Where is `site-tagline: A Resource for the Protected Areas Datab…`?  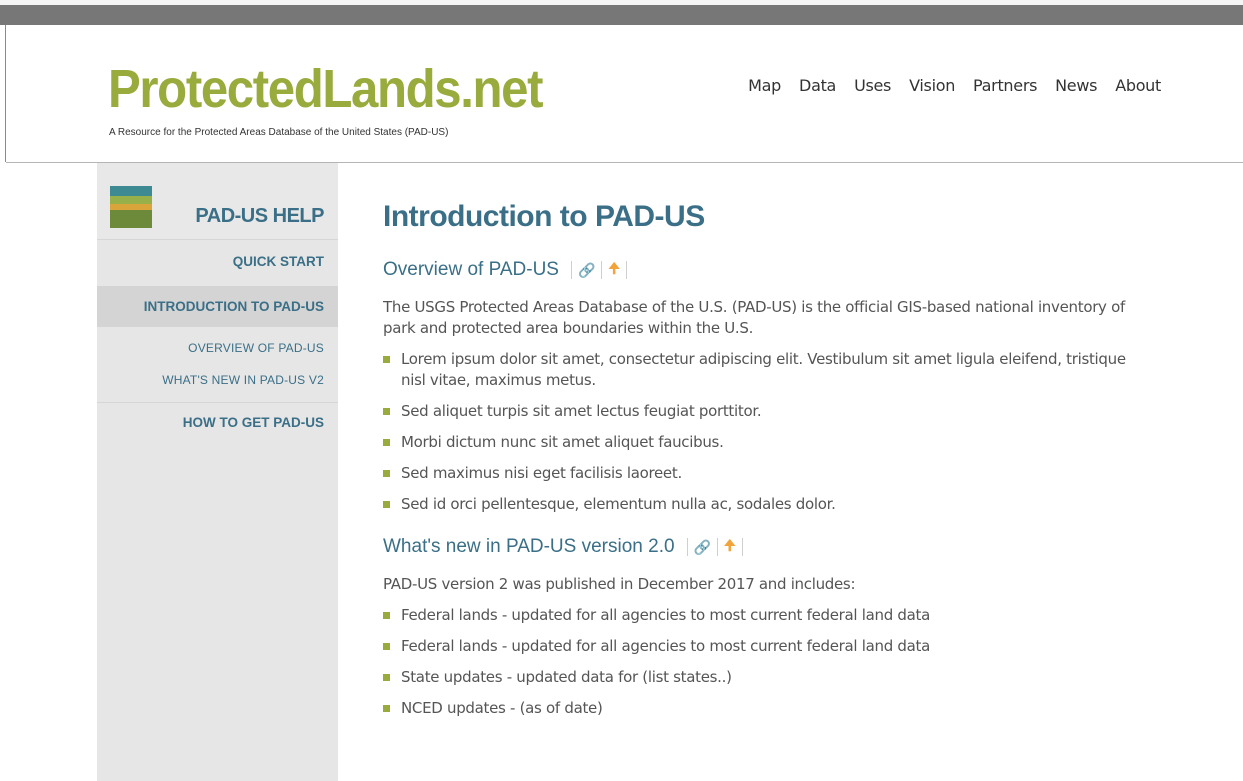
site-tagline: A Resource for the Protected Areas Datab… is located at coordinates (279, 132).